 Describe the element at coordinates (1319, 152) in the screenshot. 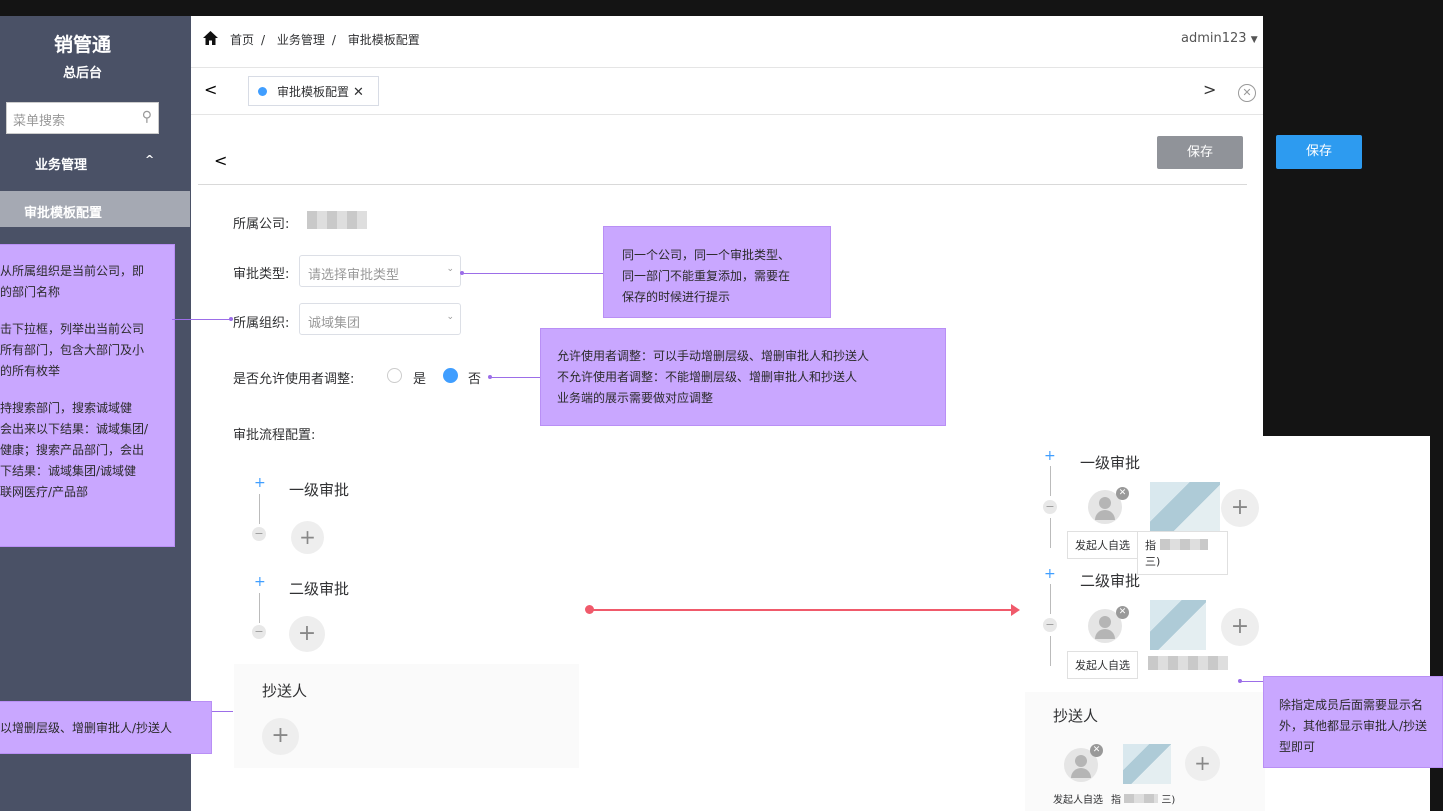

I see `save-button-alt: 保存` at that location.